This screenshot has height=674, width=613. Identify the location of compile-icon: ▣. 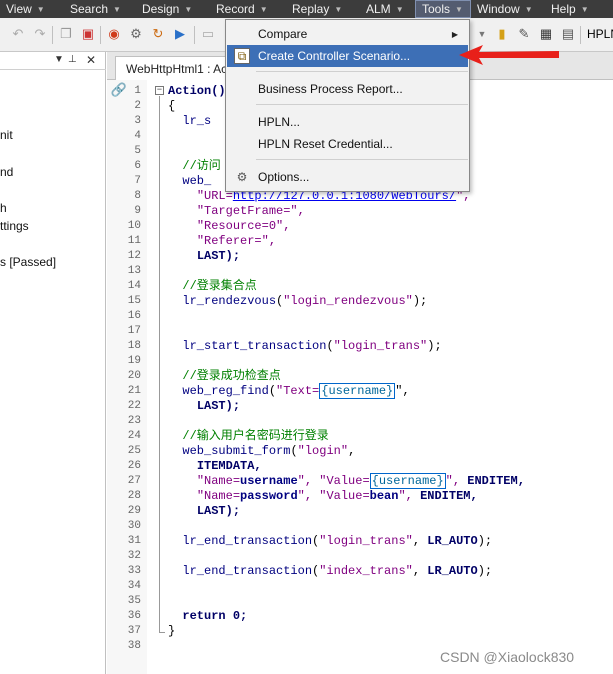
(88, 34).